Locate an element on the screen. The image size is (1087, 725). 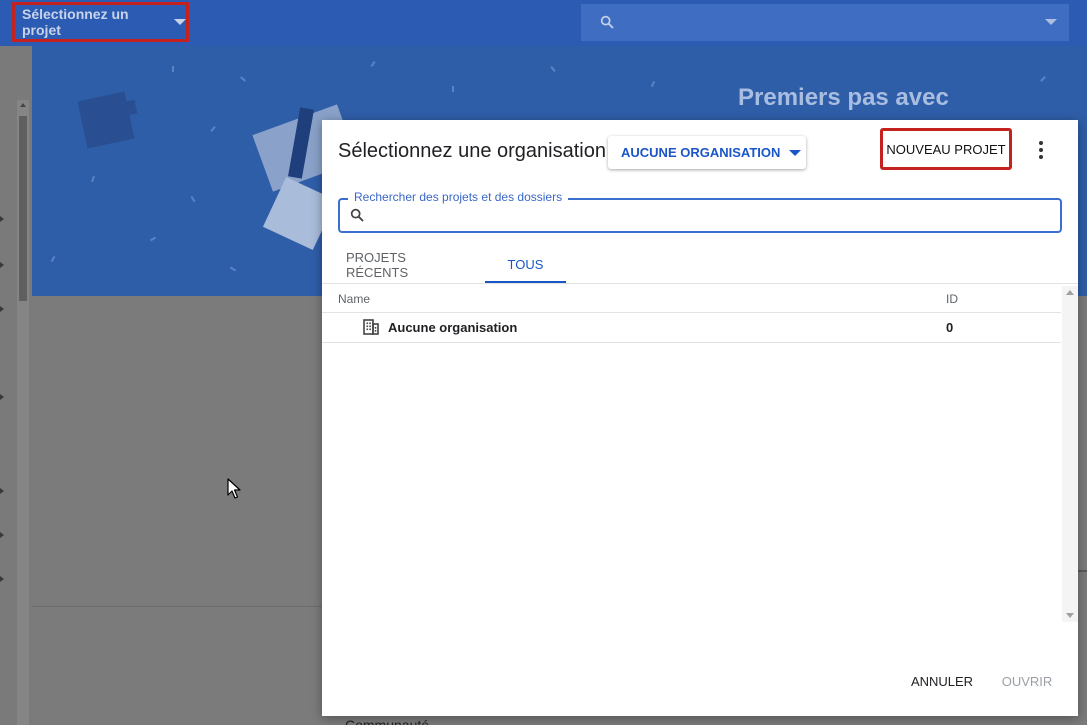
project-search-input is located at coordinates (709, 216).